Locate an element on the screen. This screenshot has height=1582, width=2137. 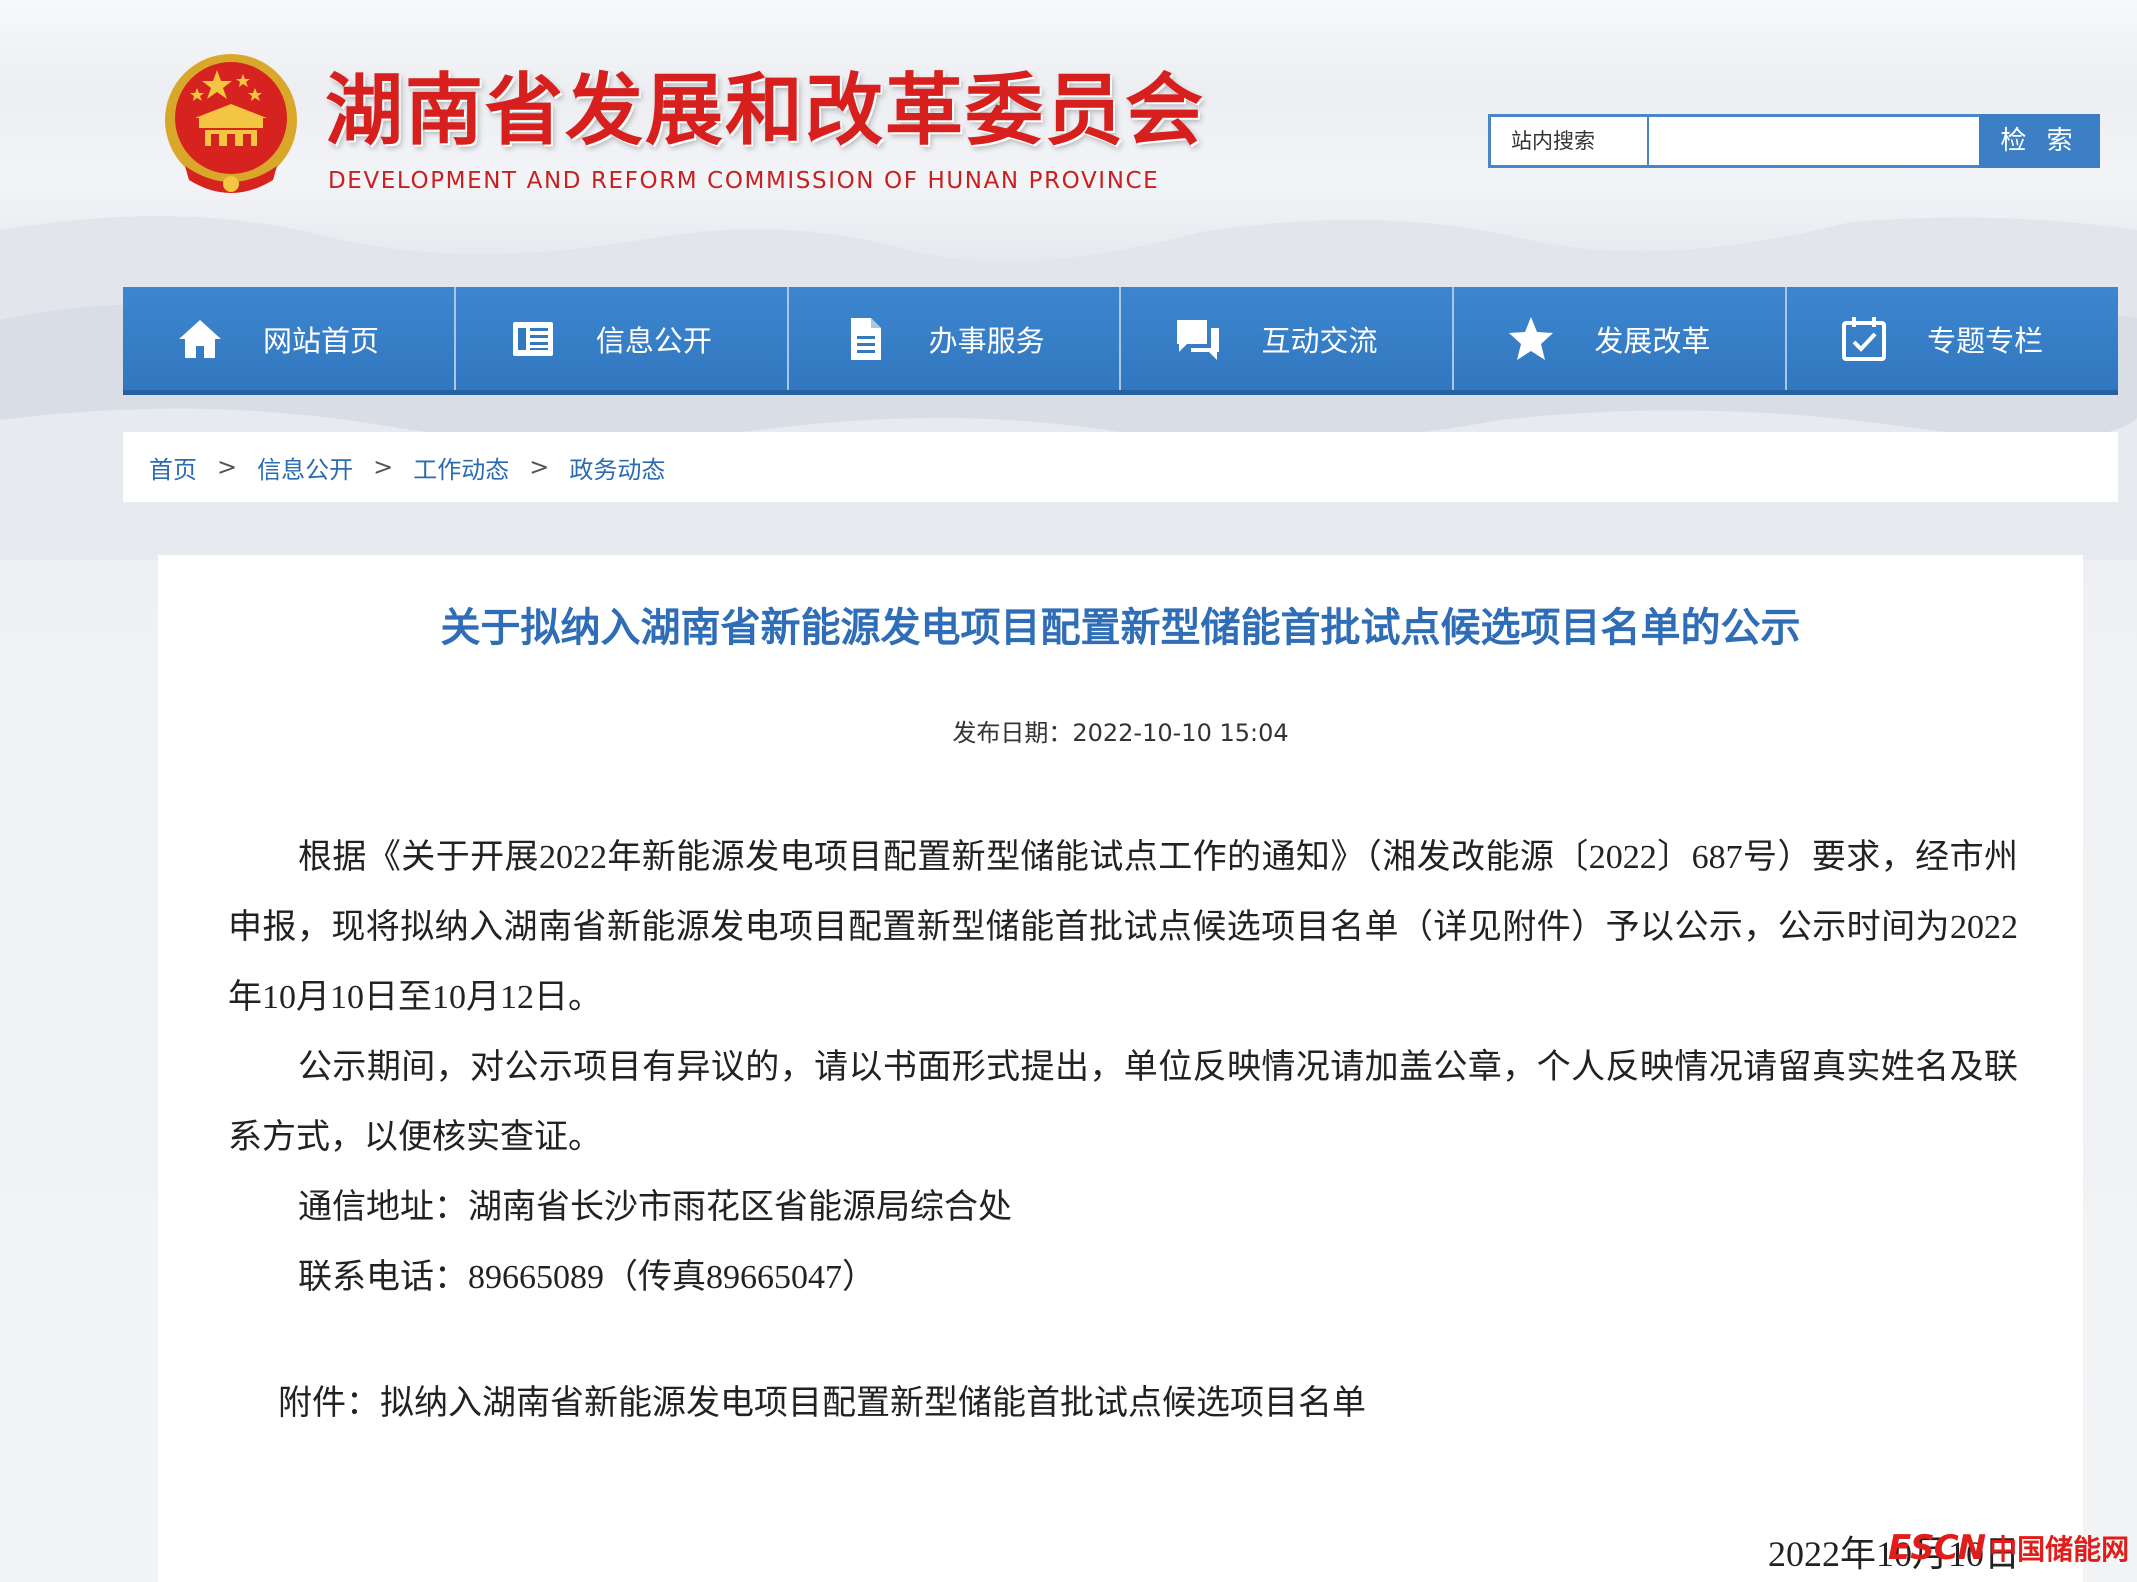
article-title: 关于拟纳入湖南省新能源发电项目配置新型储能首批试点候选项目名单的公示 is located at coordinates (1120, 628).